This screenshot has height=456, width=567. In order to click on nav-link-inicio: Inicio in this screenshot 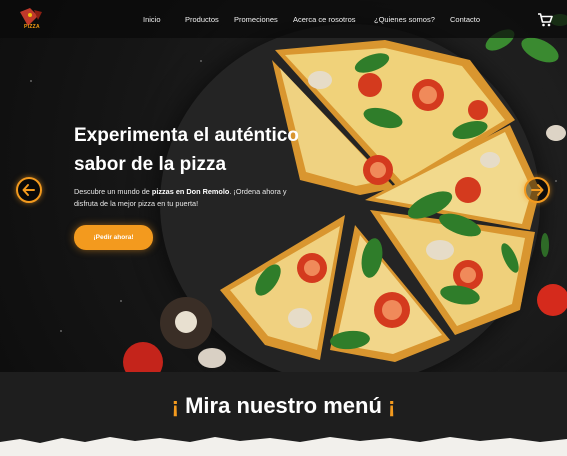, I will do `click(152, 19)`.